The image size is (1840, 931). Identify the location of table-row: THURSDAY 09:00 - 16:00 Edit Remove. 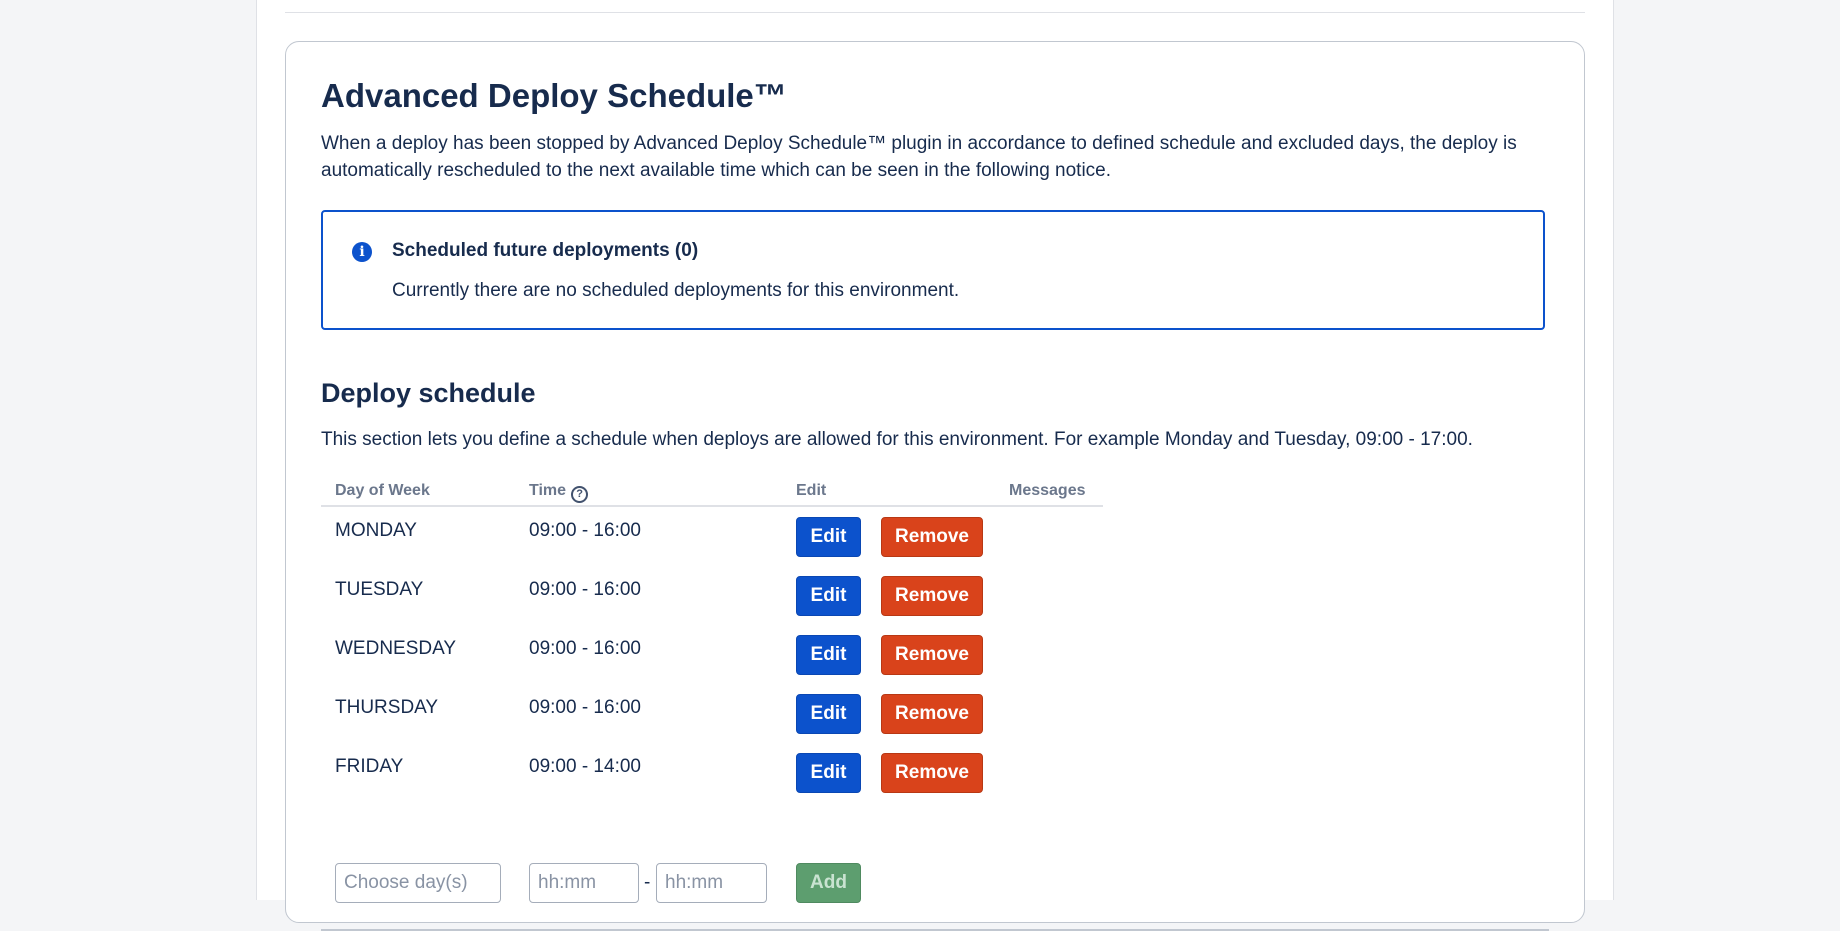
(712, 715).